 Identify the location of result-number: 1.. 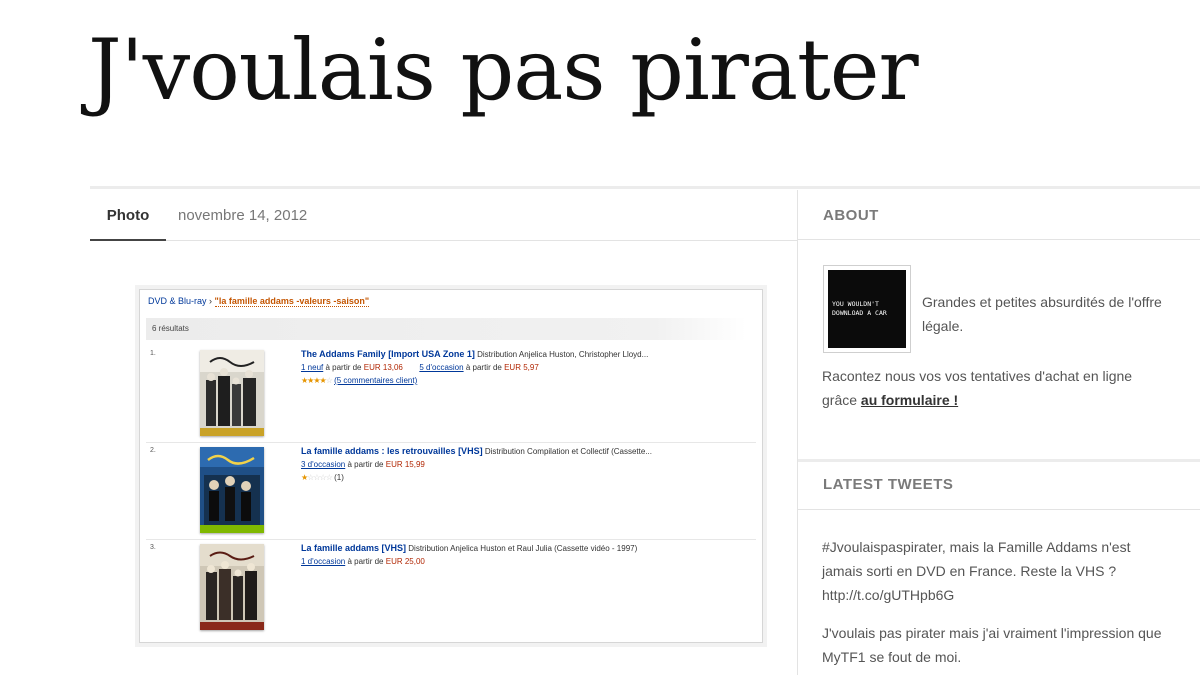
(153, 353).